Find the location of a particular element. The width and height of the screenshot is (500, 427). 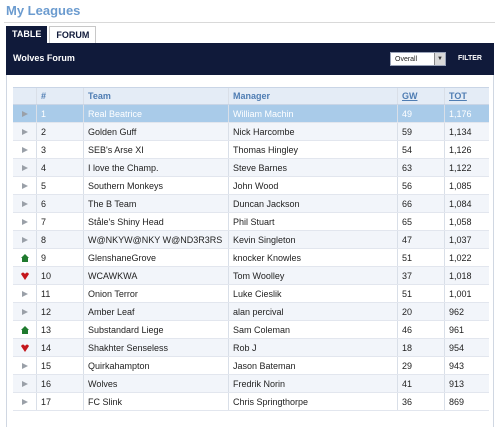

rank-cell: 16 is located at coordinates (60, 383).